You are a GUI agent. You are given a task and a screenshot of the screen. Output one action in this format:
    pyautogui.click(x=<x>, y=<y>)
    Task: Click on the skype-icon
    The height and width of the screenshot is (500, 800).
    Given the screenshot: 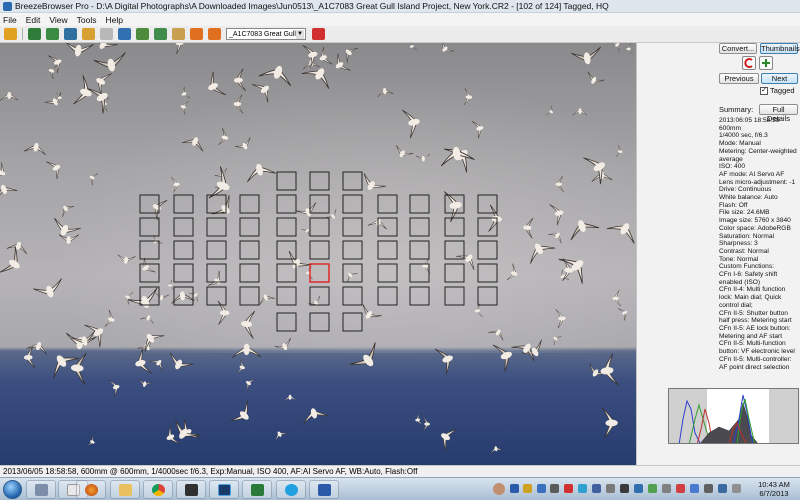 What is the action you would take?
    pyautogui.click(x=291, y=490)
    